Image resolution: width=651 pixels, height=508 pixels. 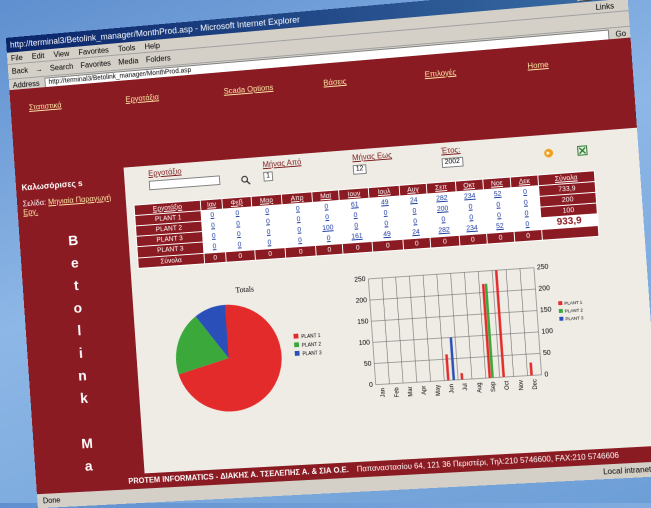 I want to click on media-button: Media, so click(x=128, y=61).